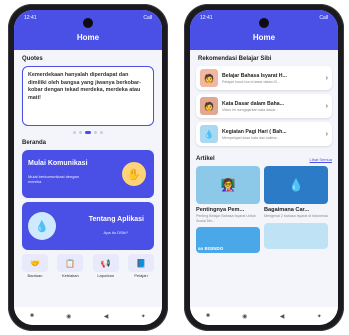  I want to click on menu-label: Bantuan, so click(35, 275).